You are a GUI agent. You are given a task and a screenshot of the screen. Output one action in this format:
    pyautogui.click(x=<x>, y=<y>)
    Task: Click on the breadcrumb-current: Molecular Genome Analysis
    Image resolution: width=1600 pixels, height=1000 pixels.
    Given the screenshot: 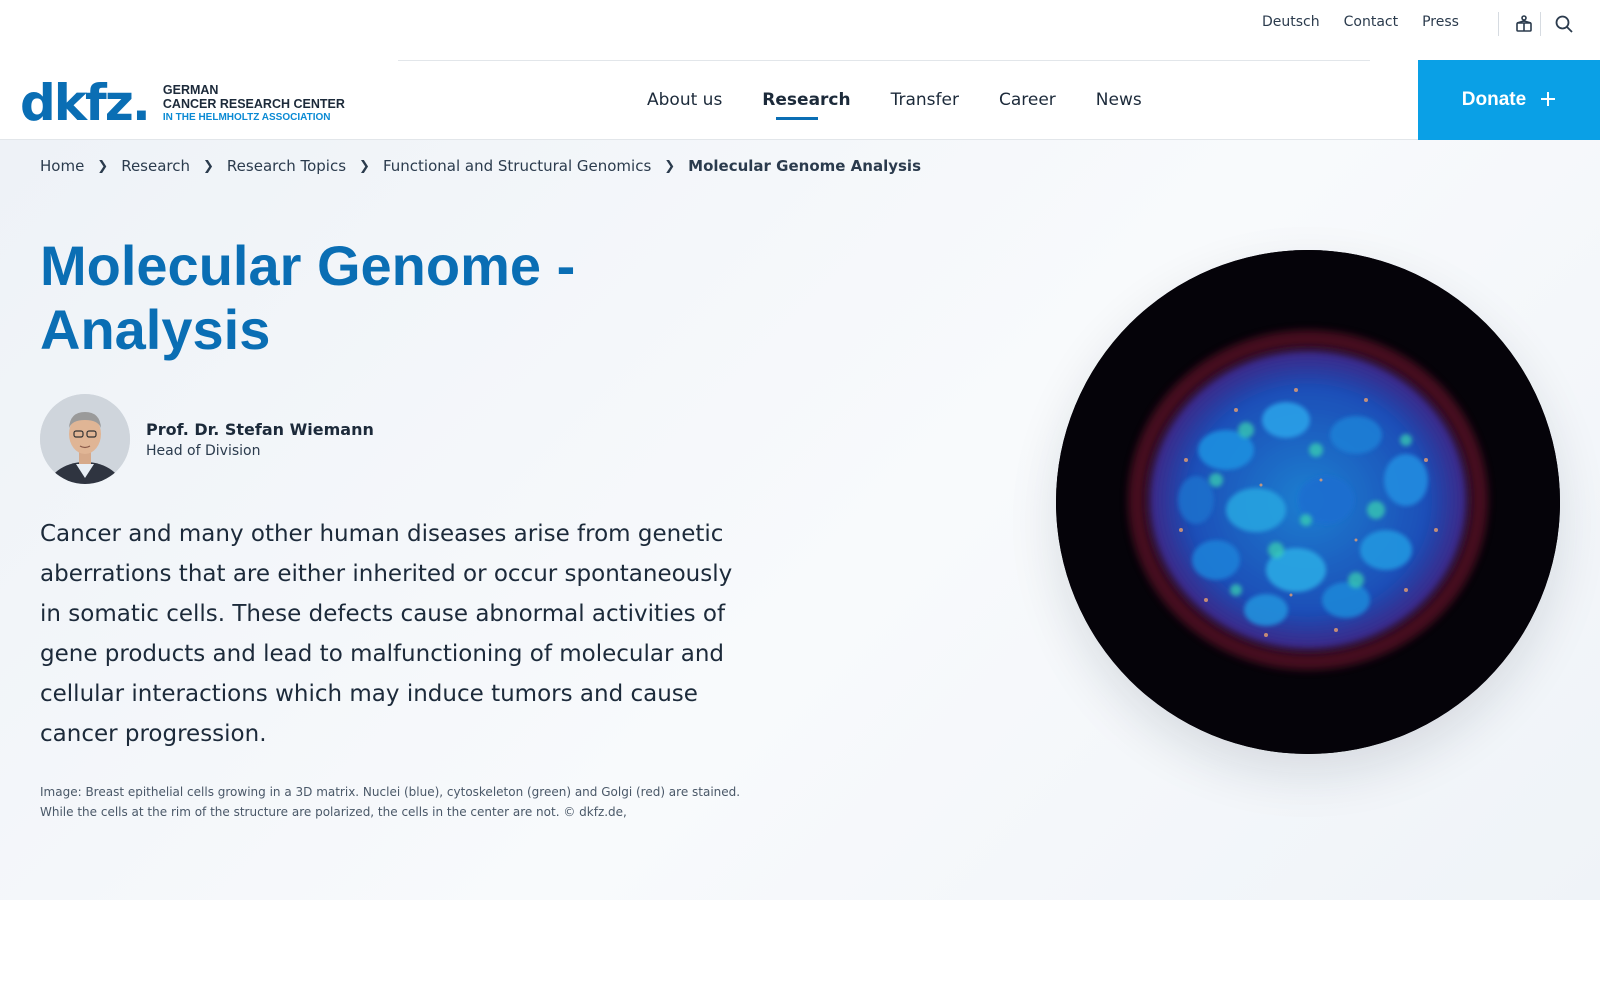 What is the action you would take?
    pyautogui.click(x=804, y=166)
    